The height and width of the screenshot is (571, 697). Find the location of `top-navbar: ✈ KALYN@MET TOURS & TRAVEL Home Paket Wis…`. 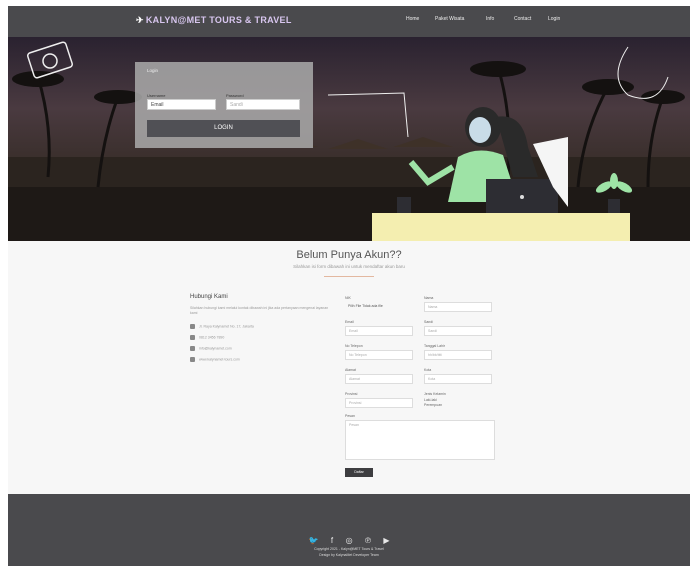

top-navbar: ✈ KALYN@MET TOURS & TRAVEL Home Paket Wis… is located at coordinates (349, 21).